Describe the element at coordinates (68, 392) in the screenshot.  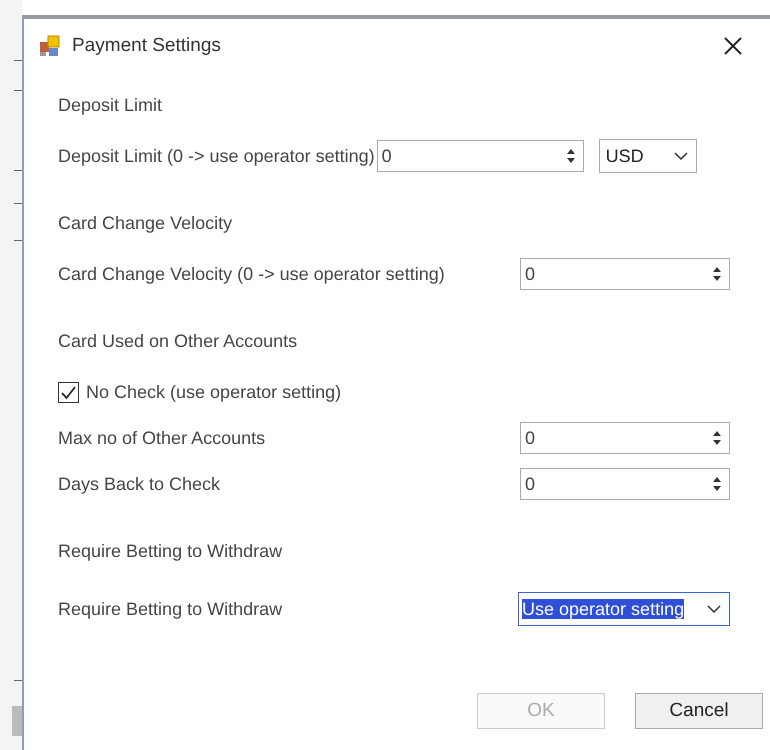
I see `checkbox` at that location.